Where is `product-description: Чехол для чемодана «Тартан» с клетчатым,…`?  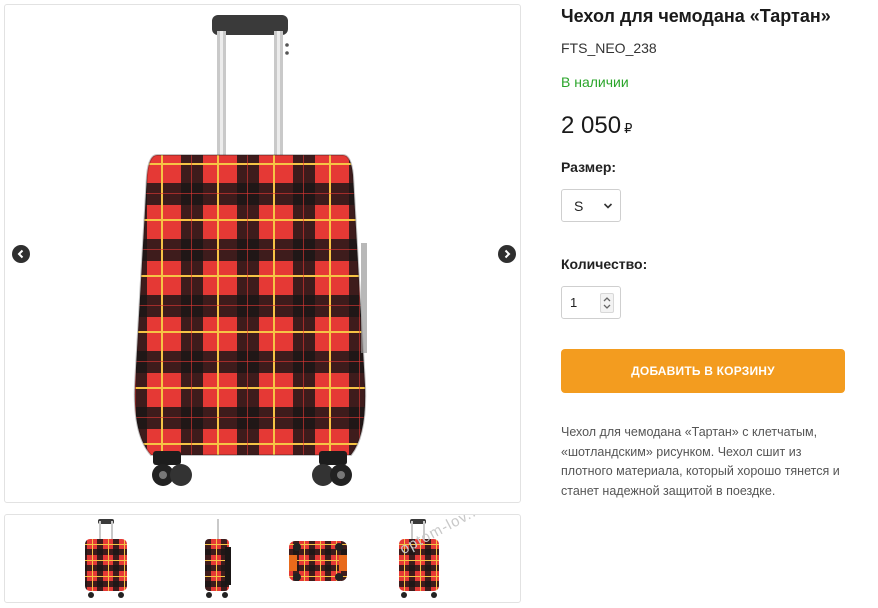
product-description: Чехол для чемодана «Тартан» с клетчатым,… is located at coordinates (700, 461).